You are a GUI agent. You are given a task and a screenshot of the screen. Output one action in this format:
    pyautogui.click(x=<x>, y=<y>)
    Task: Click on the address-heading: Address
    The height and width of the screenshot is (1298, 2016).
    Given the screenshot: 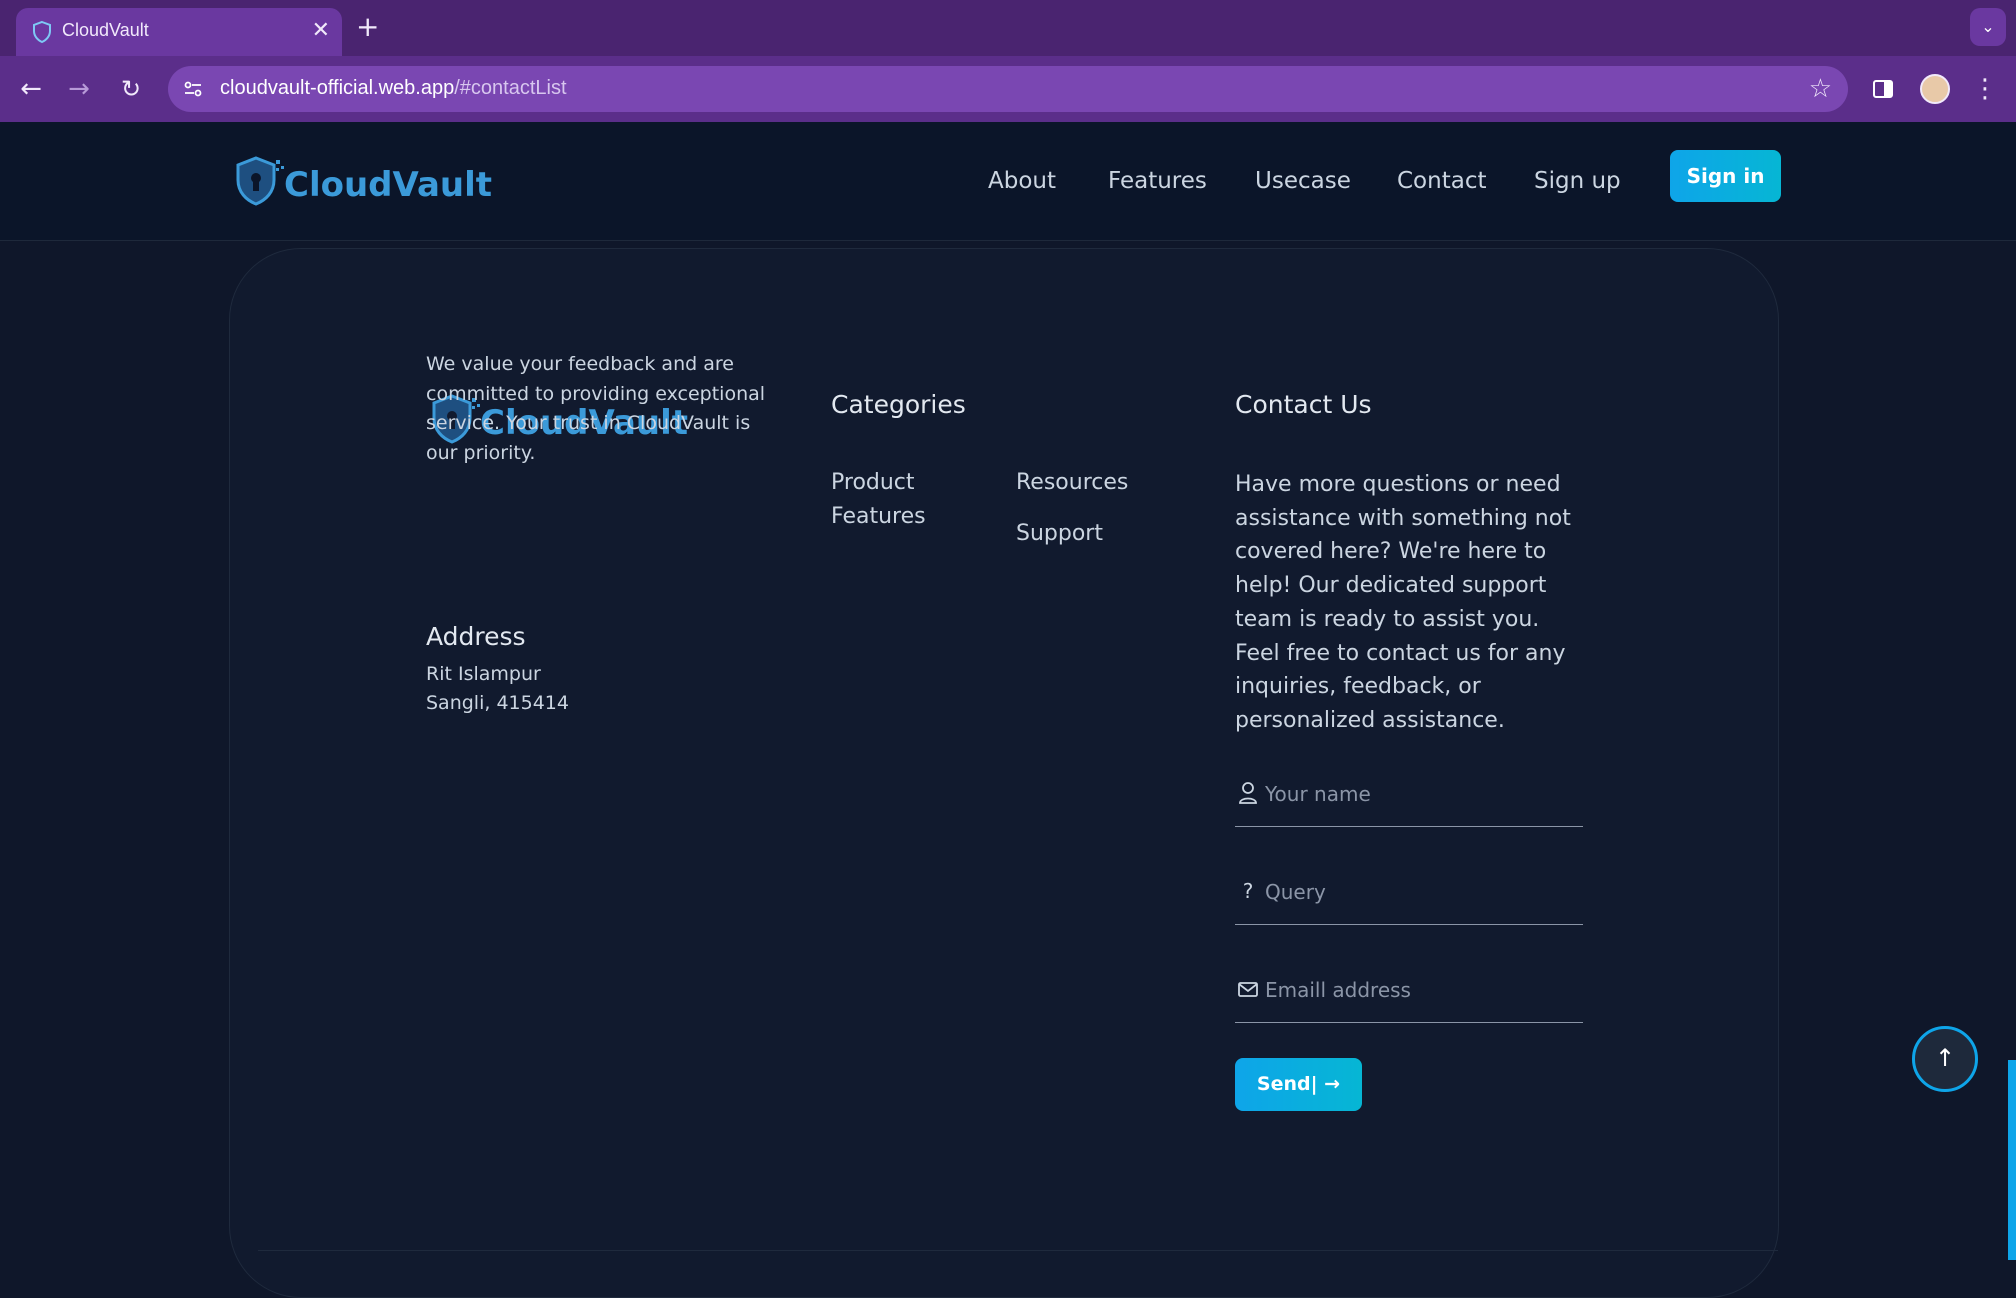 What is the action you would take?
    pyautogui.click(x=476, y=636)
    